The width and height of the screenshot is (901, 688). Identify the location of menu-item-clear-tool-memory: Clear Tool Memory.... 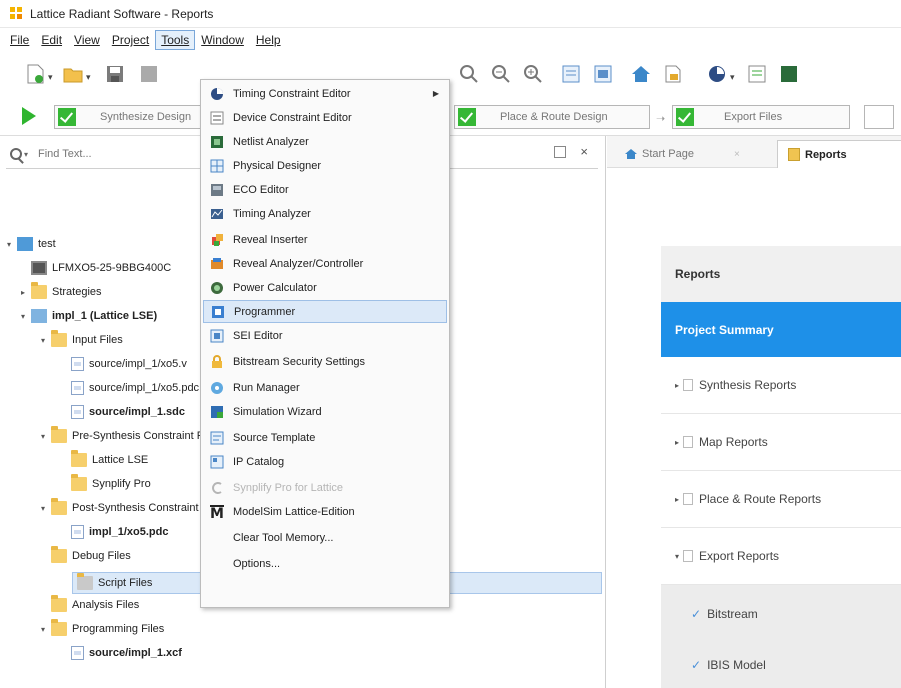
(325, 537).